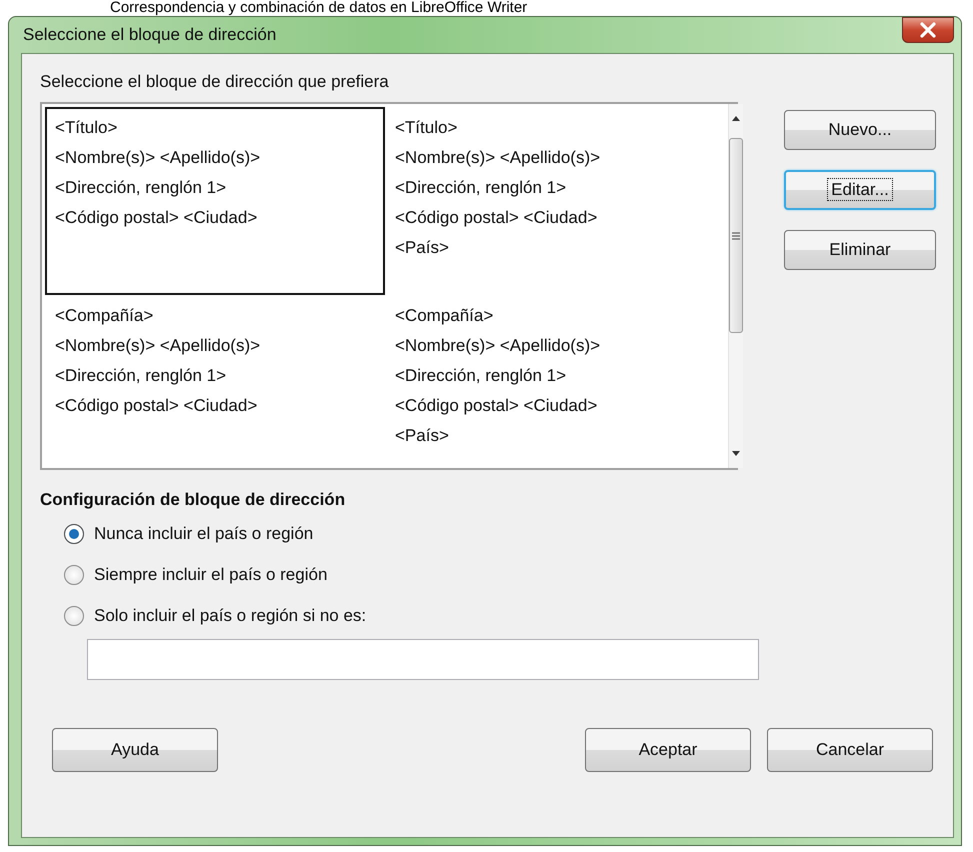 This screenshot has width=973, height=852. I want to click on scrollbar-thumb, so click(736, 235).